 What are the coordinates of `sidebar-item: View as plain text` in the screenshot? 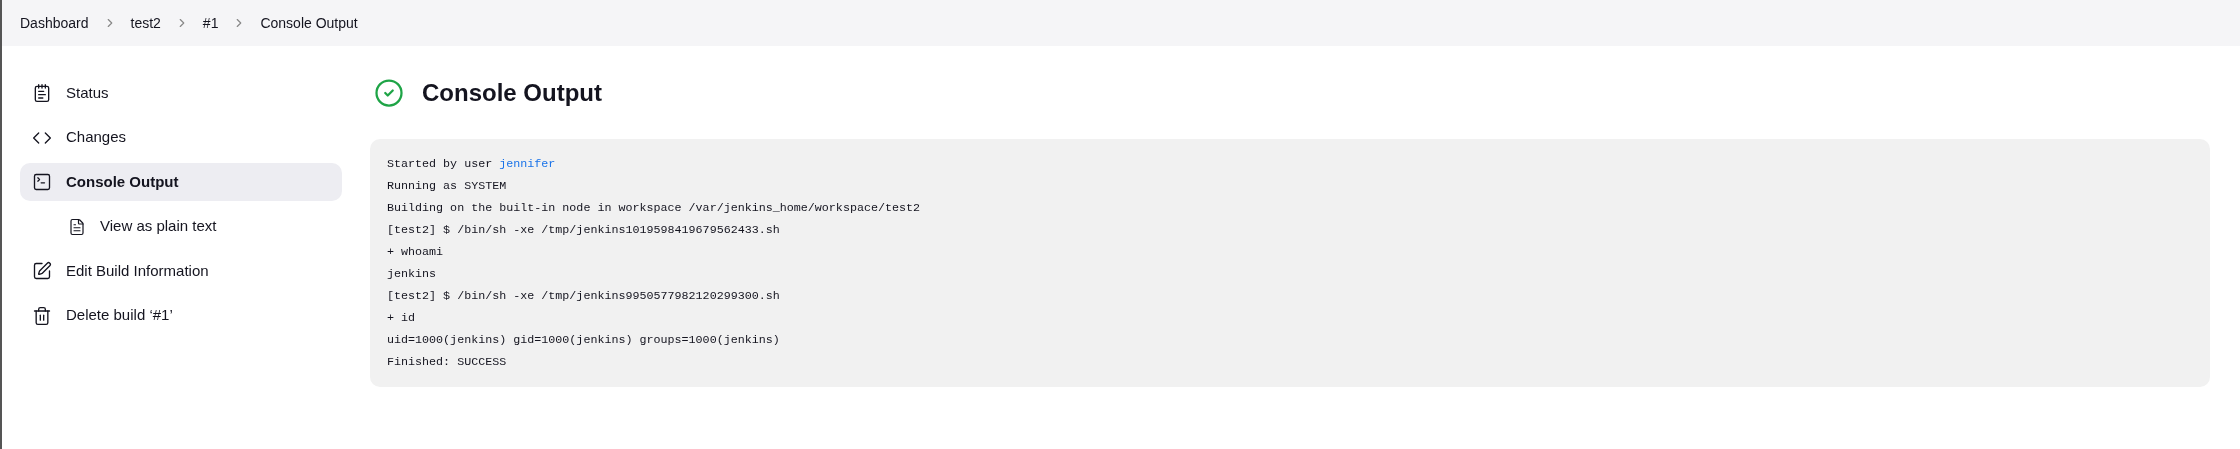 It's located at (181, 226).